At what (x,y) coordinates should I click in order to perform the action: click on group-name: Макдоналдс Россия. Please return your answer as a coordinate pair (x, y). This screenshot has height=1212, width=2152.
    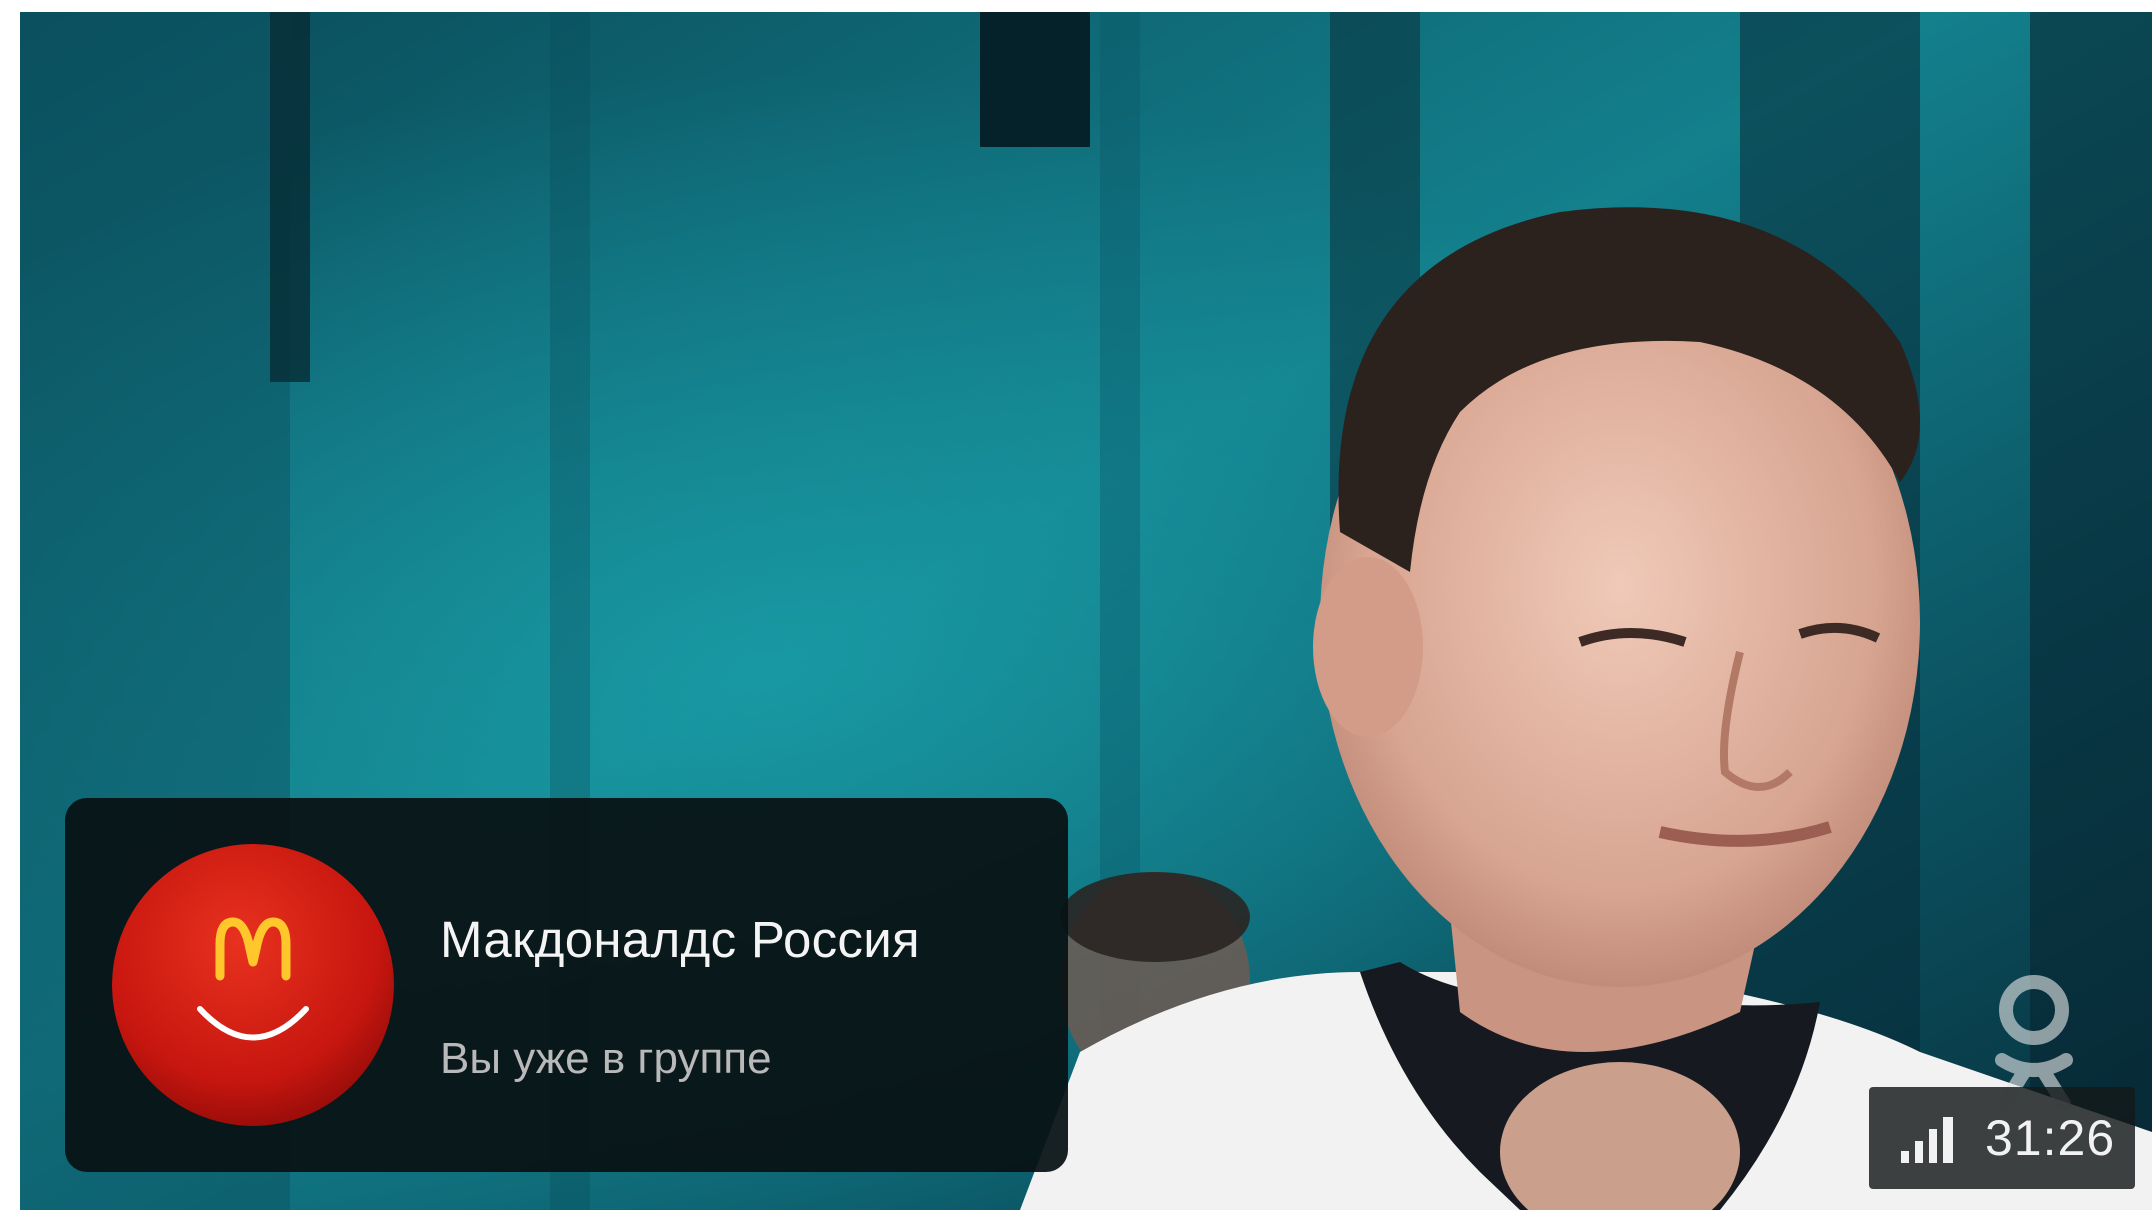
    Looking at the image, I should click on (680, 939).